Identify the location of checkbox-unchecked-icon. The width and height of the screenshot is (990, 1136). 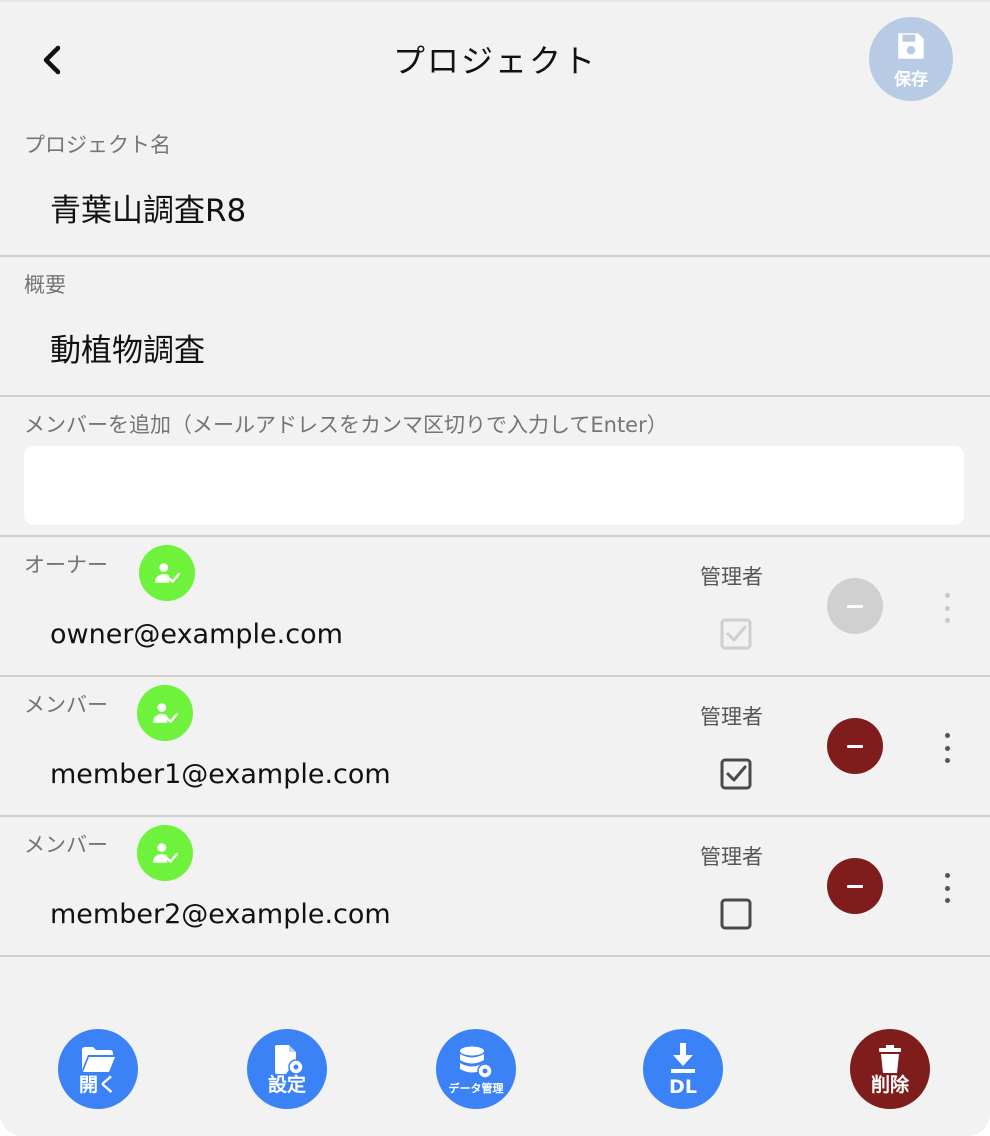
(736, 914).